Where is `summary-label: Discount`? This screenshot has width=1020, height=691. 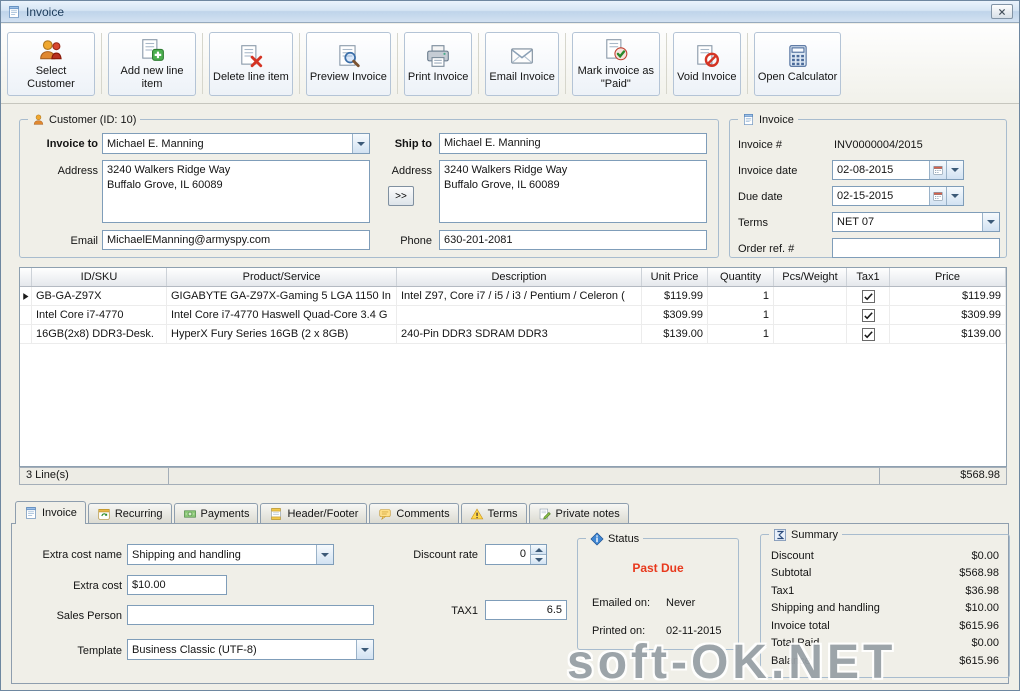 summary-label: Discount is located at coordinates (792, 555).